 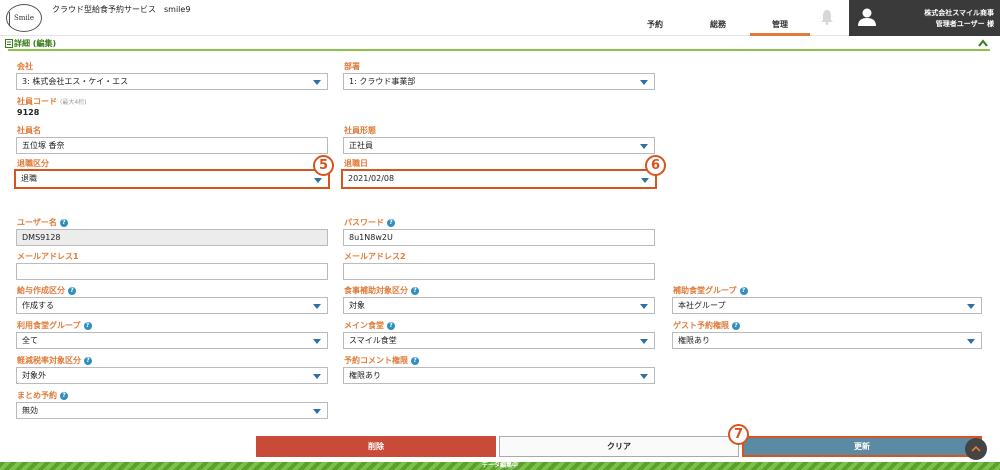 What do you see at coordinates (28, 112) in the screenshot?
I see `employee-code-value: 9128` at bounding box center [28, 112].